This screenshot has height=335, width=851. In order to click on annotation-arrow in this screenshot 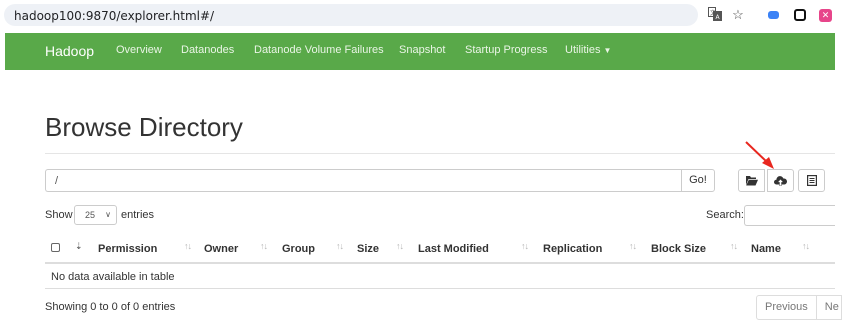, I will do `click(759, 155)`.